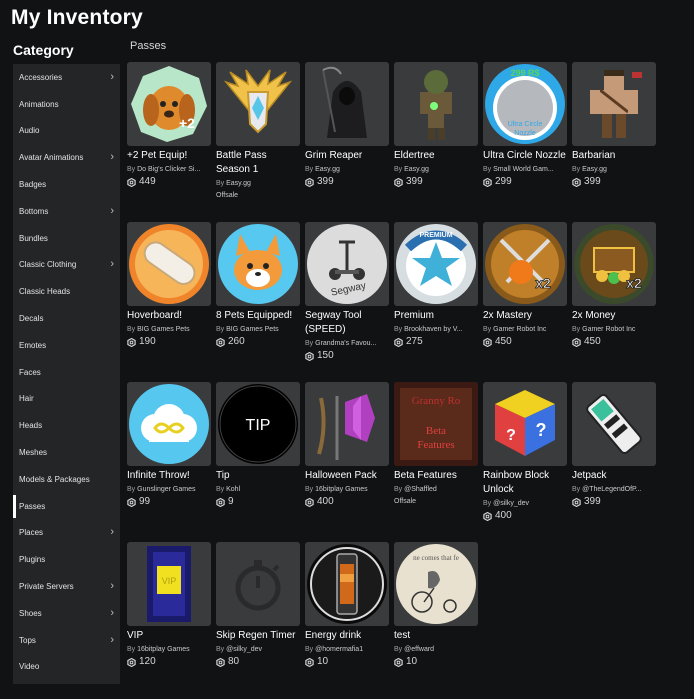  I want to click on item-thumbnail: Granny Ro Beta Features, so click(436, 424).